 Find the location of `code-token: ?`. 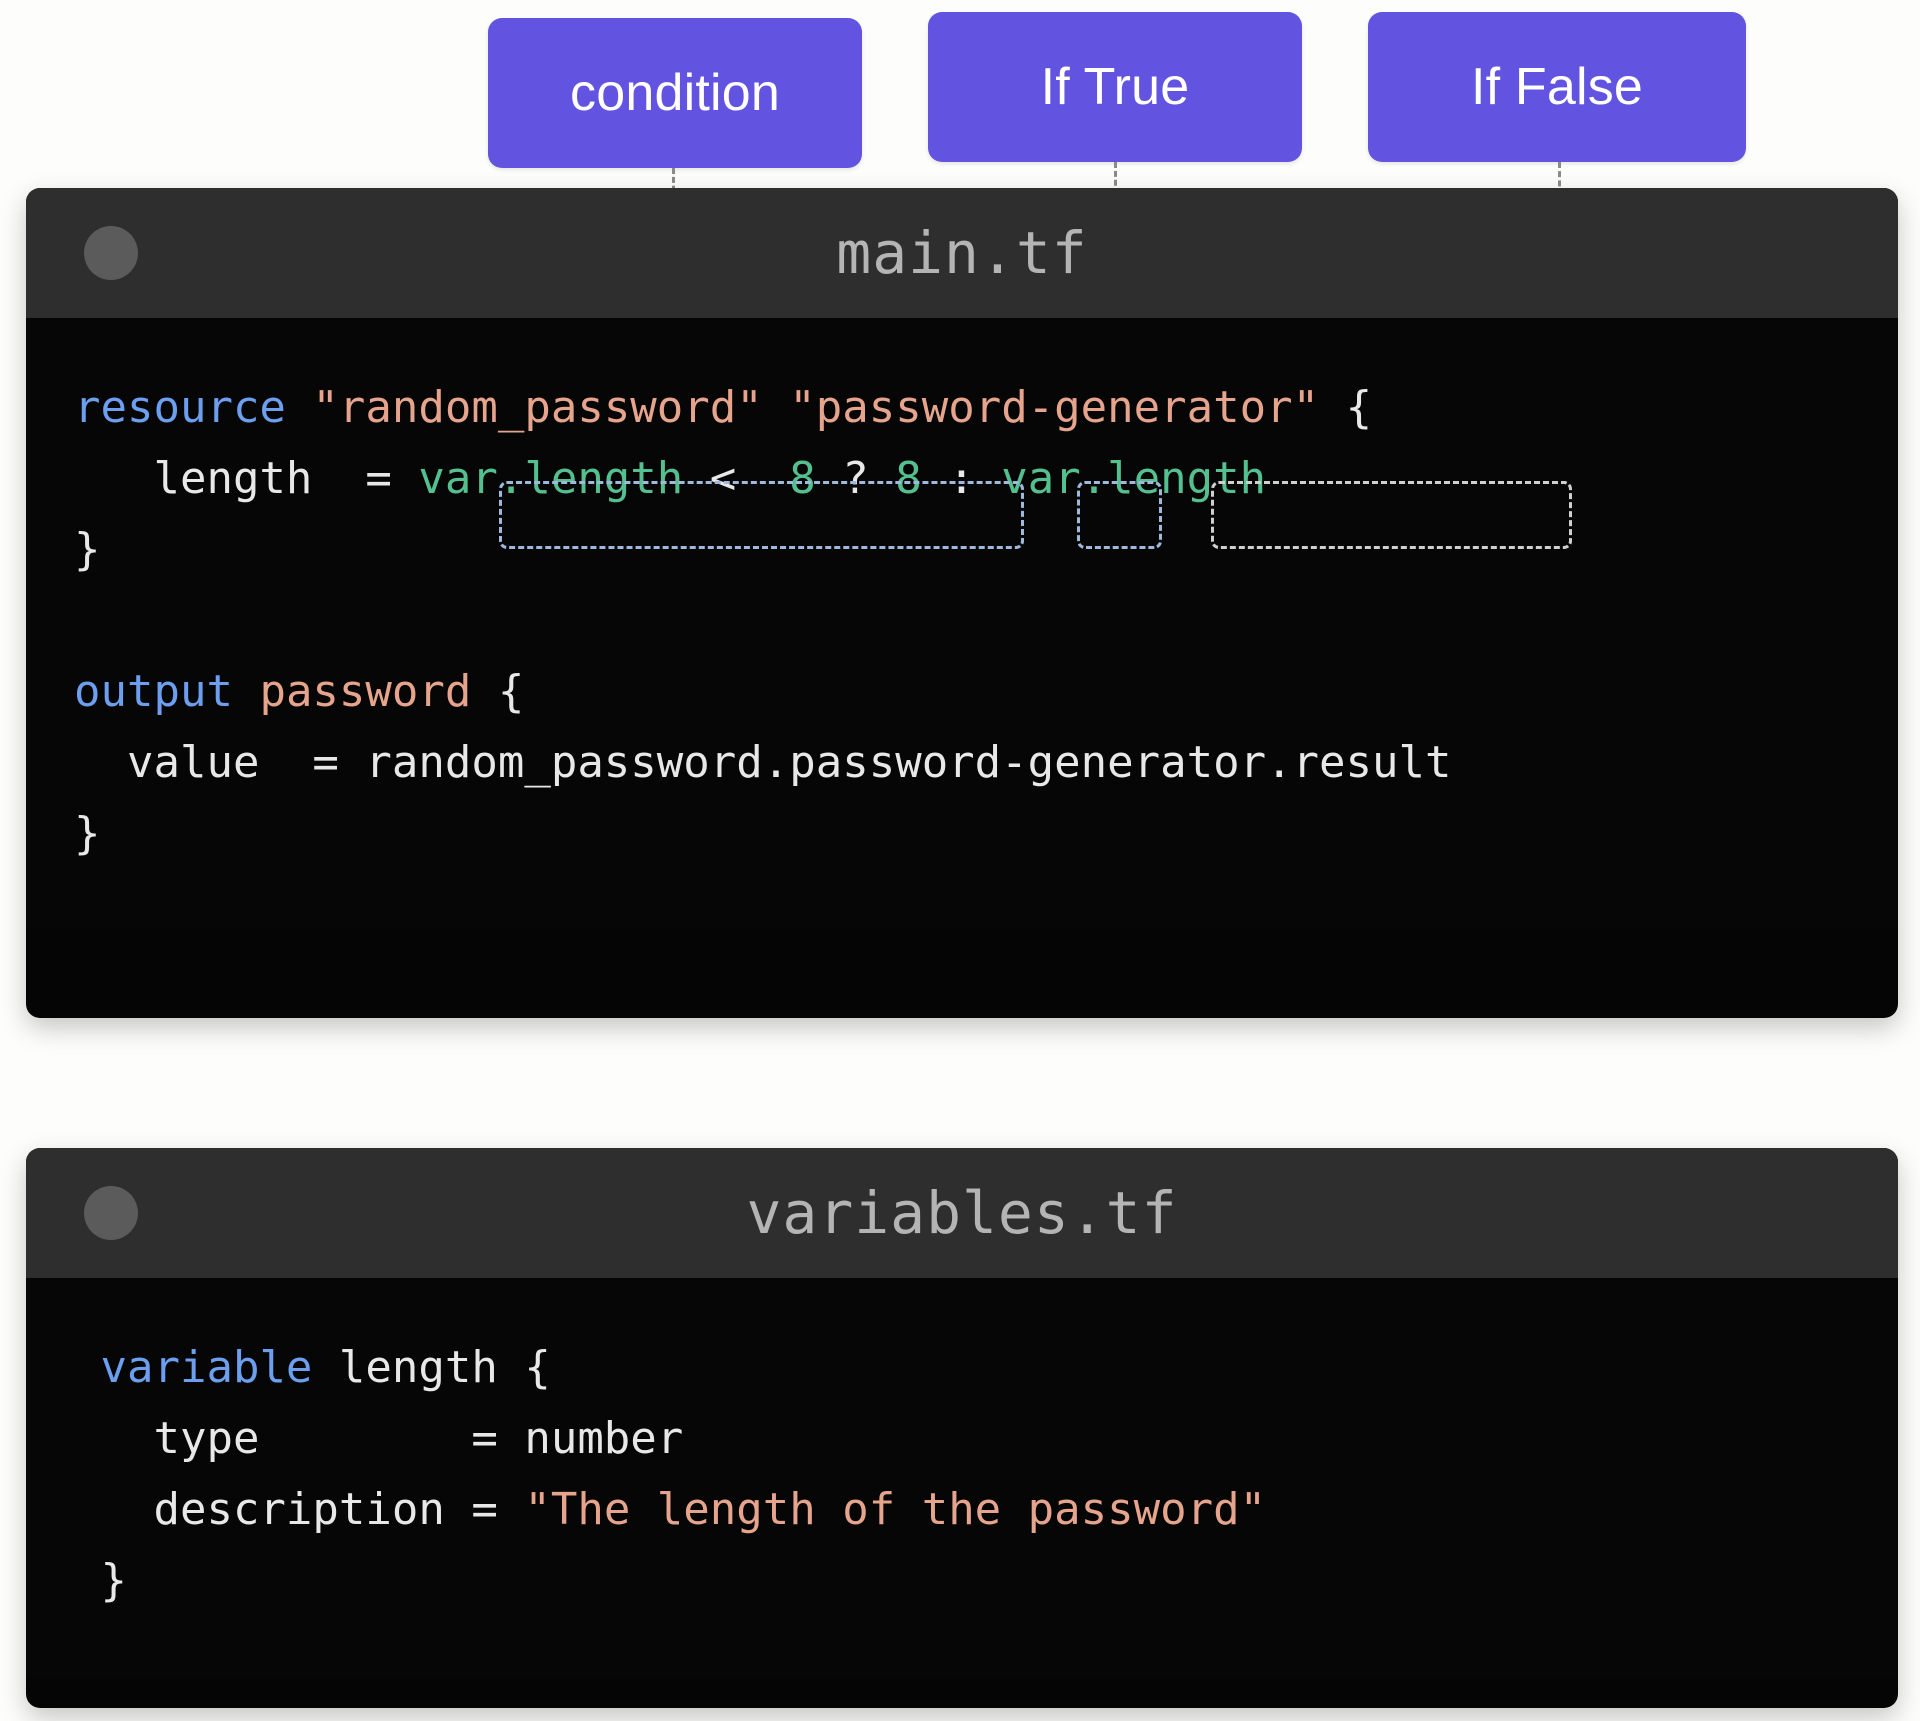

code-token: ? is located at coordinates (855, 478).